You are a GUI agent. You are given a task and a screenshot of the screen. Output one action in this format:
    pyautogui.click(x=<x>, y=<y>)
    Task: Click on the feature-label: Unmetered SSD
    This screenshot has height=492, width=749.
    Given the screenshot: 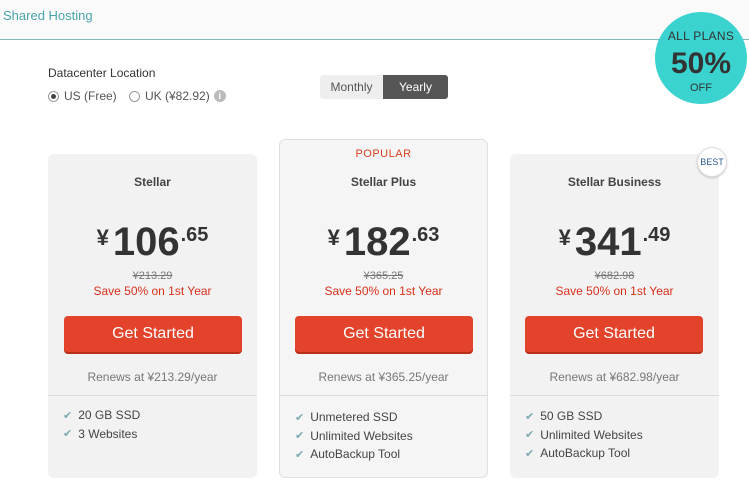 What is the action you would take?
    pyautogui.click(x=354, y=417)
    